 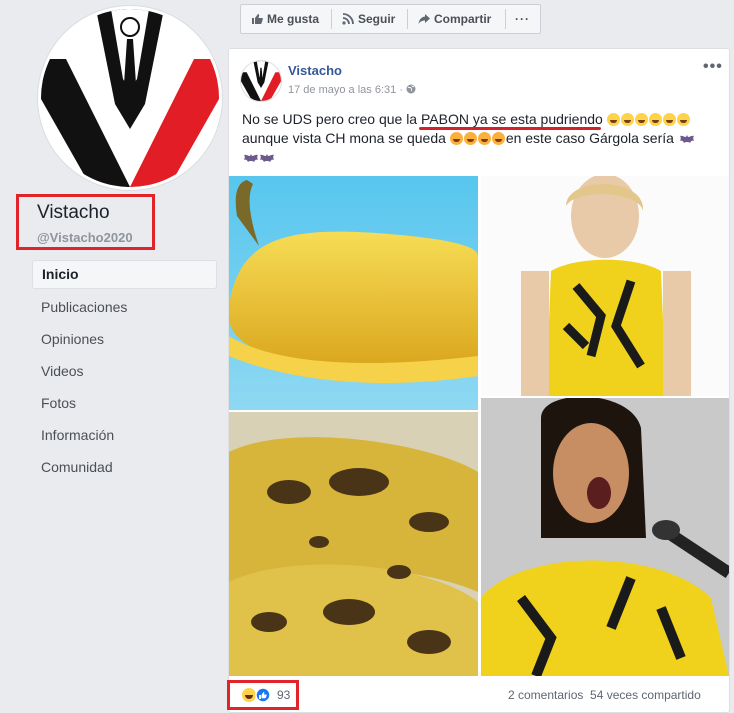 What do you see at coordinates (645, 695) in the screenshot?
I see `shares-count: 54 veces compartido` at bounding box center [645, 695].